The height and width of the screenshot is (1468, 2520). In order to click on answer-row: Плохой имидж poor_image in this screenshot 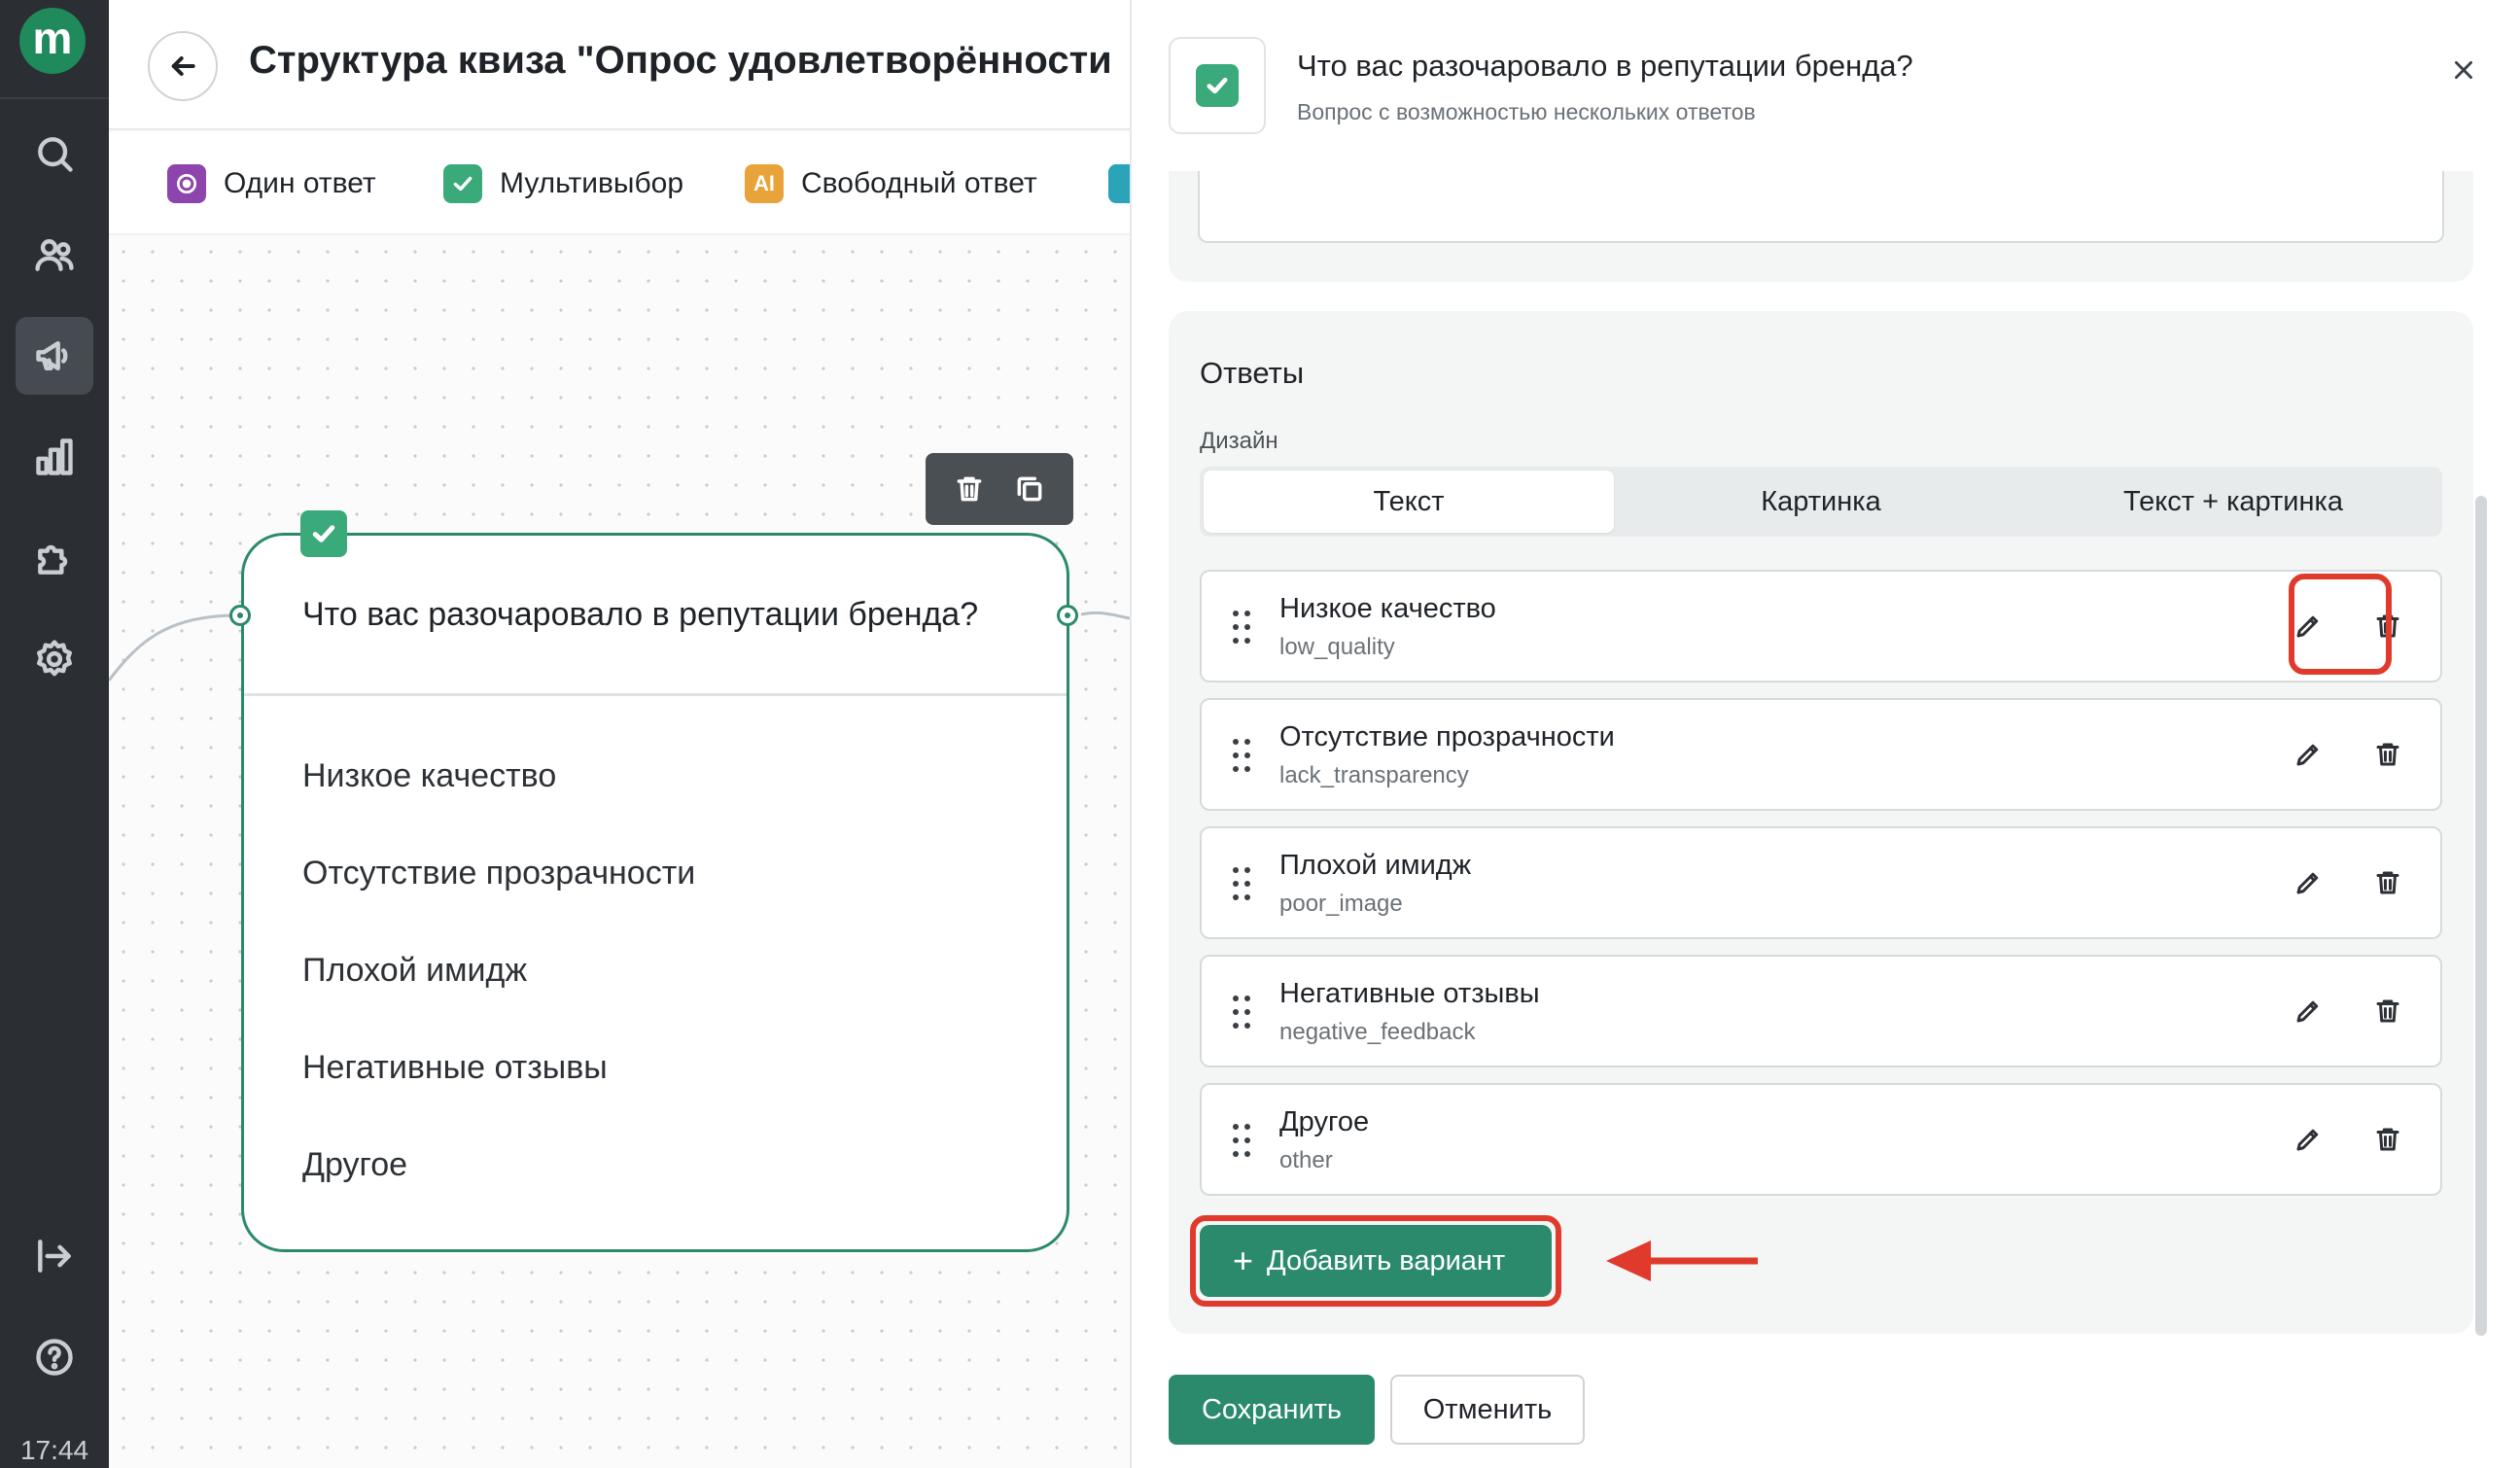, I will do `click(1821, 883)`.